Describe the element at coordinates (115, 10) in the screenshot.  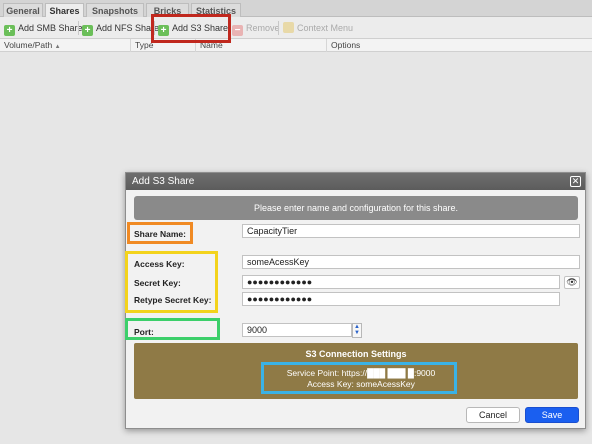
I see `tab-snapshots: Snapshots` at that location.